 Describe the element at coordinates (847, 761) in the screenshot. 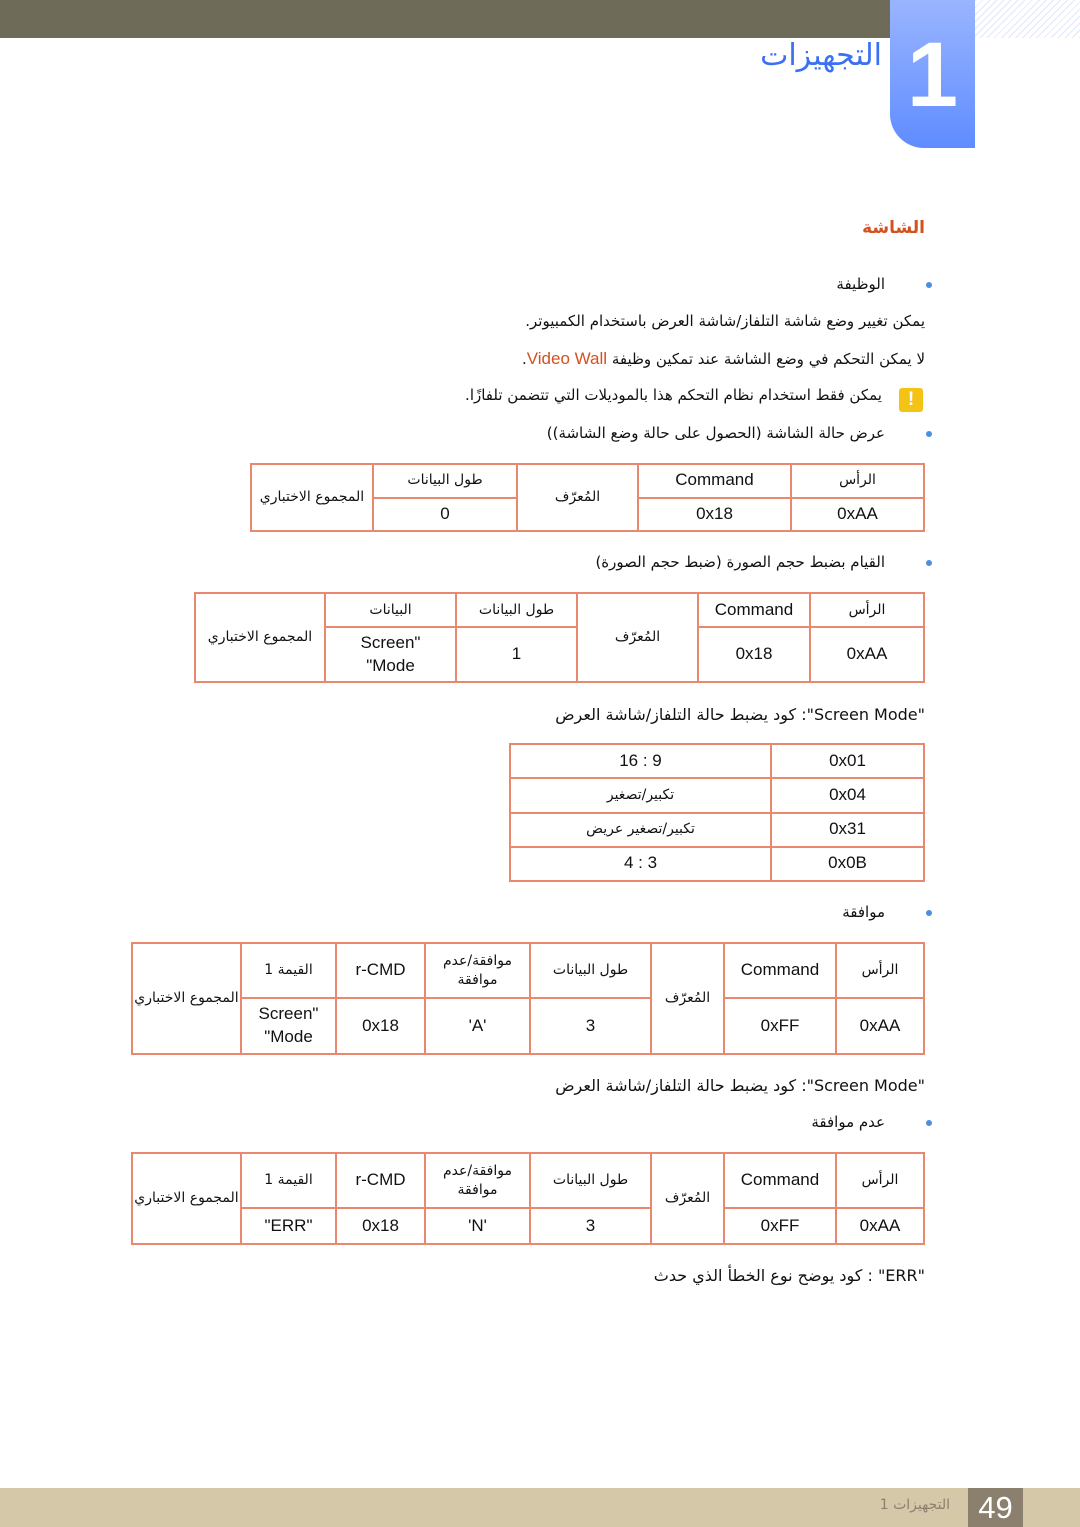

I see `mode-code: 0x01` at that location.